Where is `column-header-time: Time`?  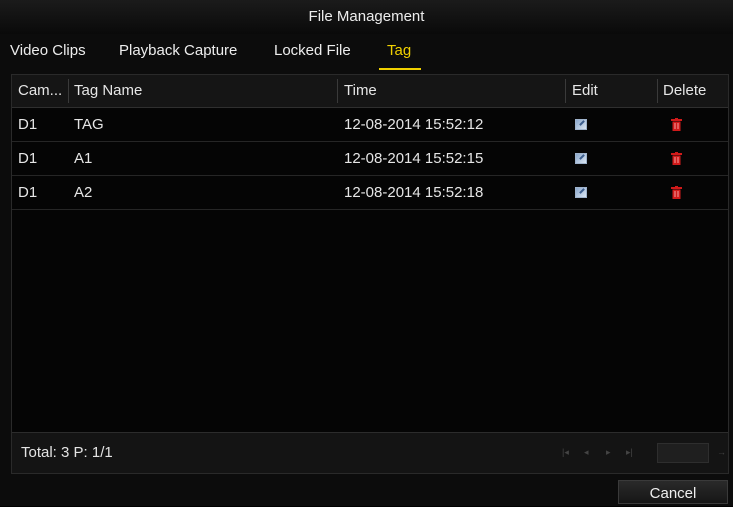 column-header-time: Time is located at coordinates (360, 91).